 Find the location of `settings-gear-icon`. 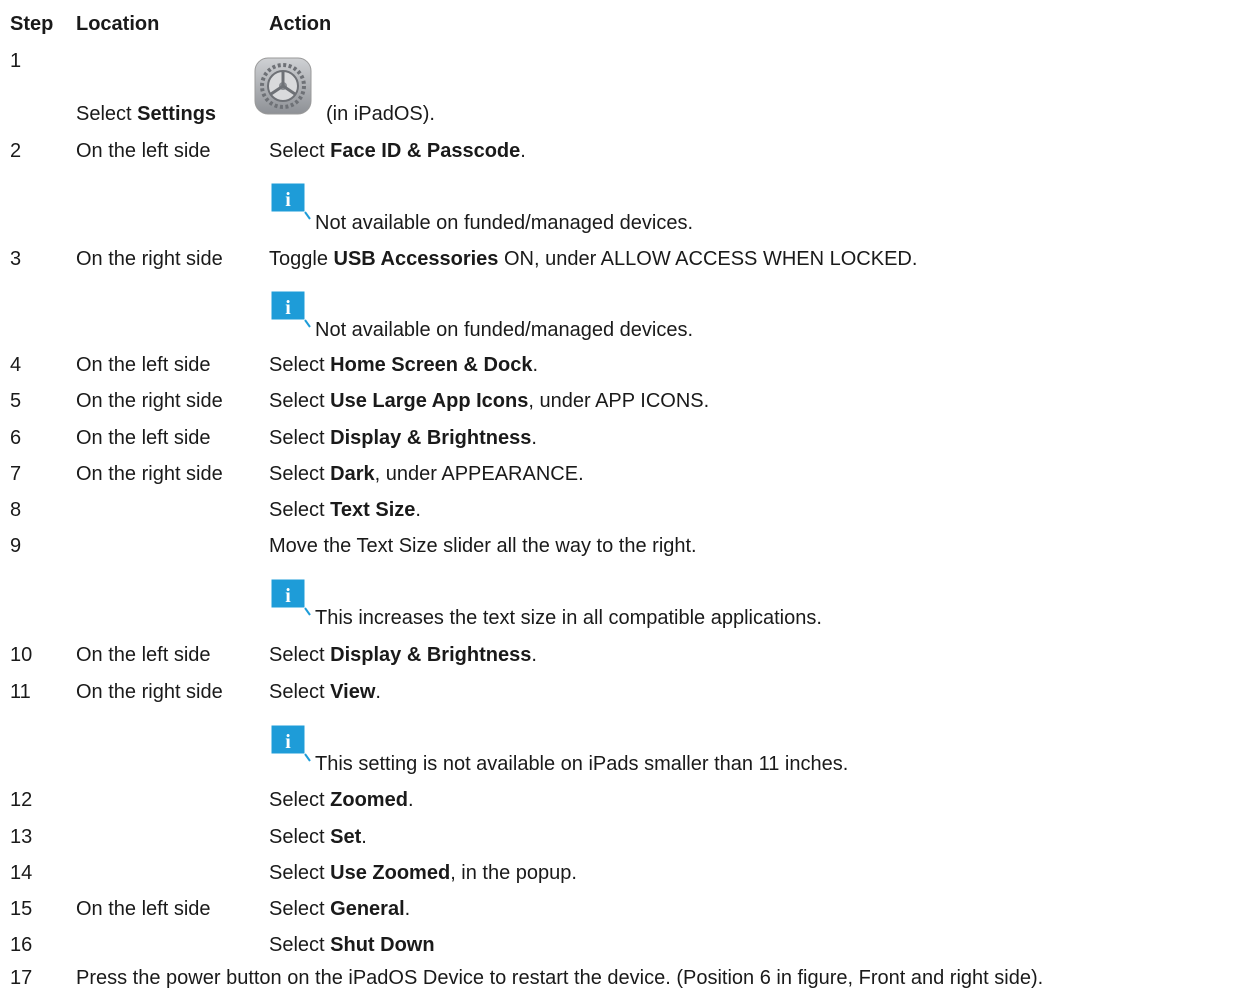

settings-gear-icon is located at coordinates (283, 86).